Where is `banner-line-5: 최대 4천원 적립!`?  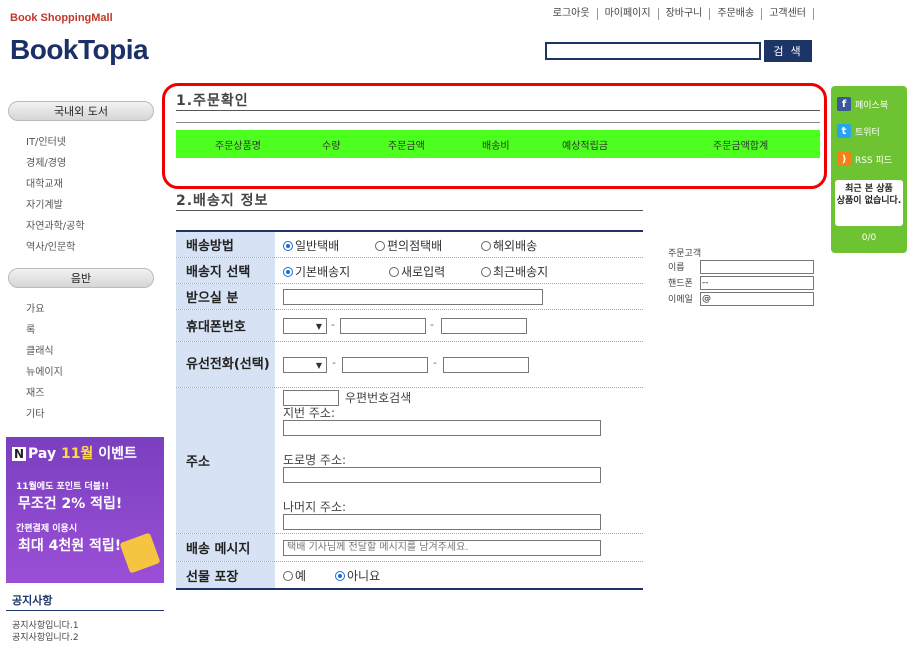
banner-line-5: 최대 4천원 적립! is located at coordinates (70, 546).